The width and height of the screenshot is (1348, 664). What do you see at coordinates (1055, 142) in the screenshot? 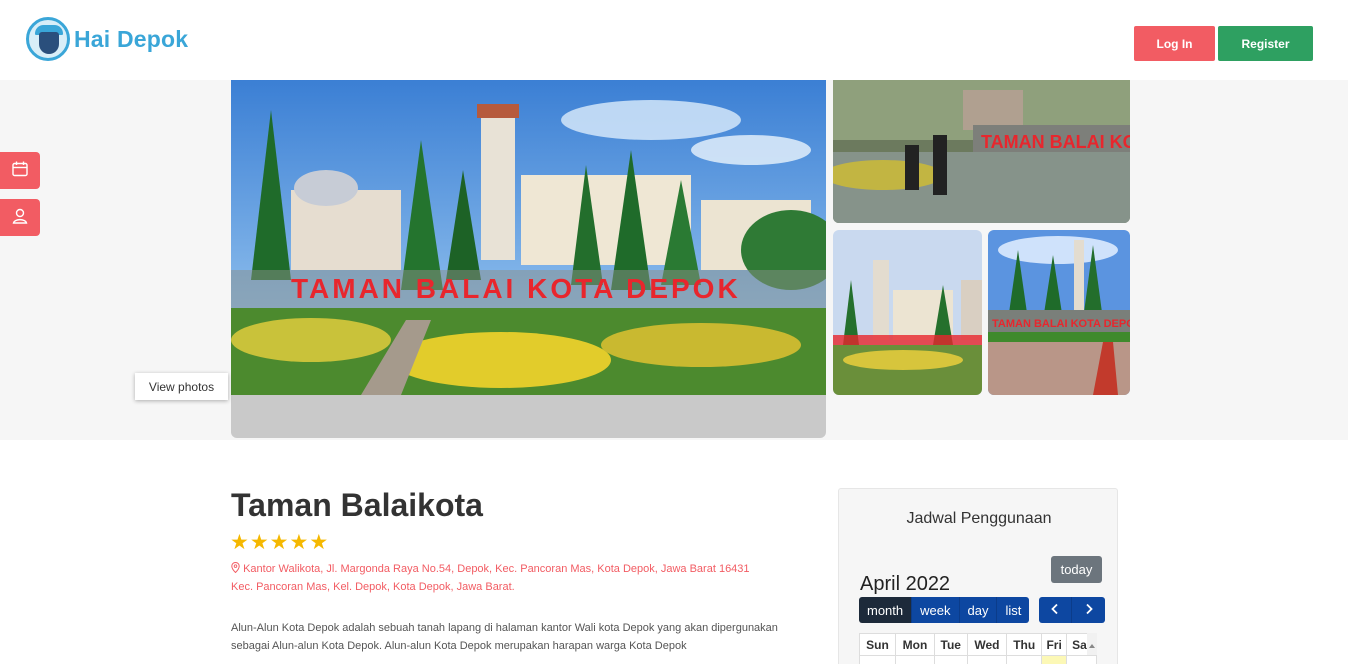
I see `svg-text: TAMAN BALAI KOTA DEPO` at bounding box center [1055, 142].